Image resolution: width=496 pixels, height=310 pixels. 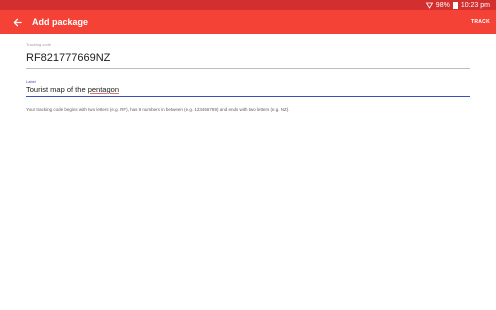 I want to click on arrow-back-icon, so click(x=17, y=22).